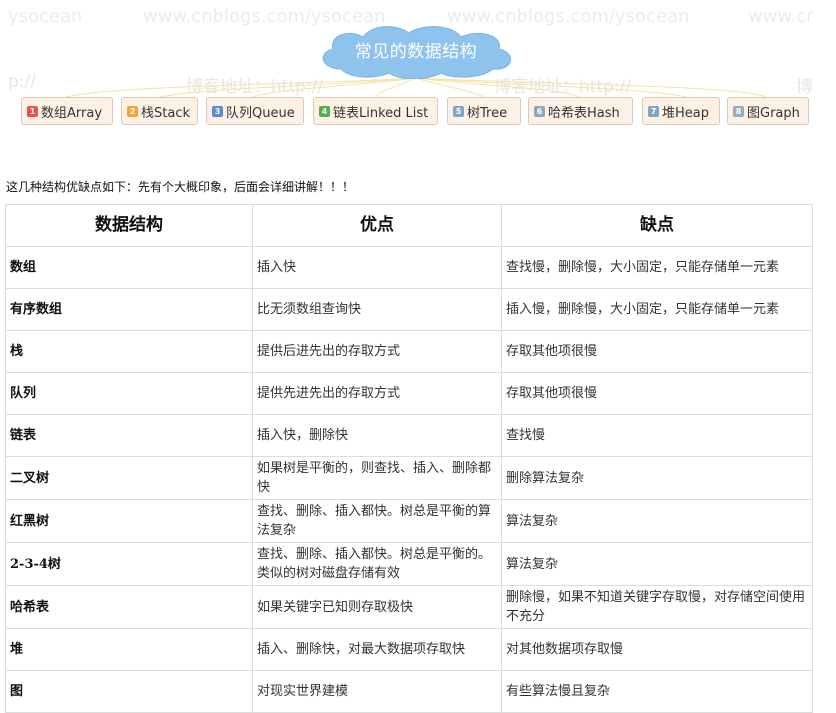 Image resolution: width=836 pixels, height=713 pixels. Describe the element at coordinates (72, 113) in the screenshot. I see `topic-label: 数组Array` at that location.